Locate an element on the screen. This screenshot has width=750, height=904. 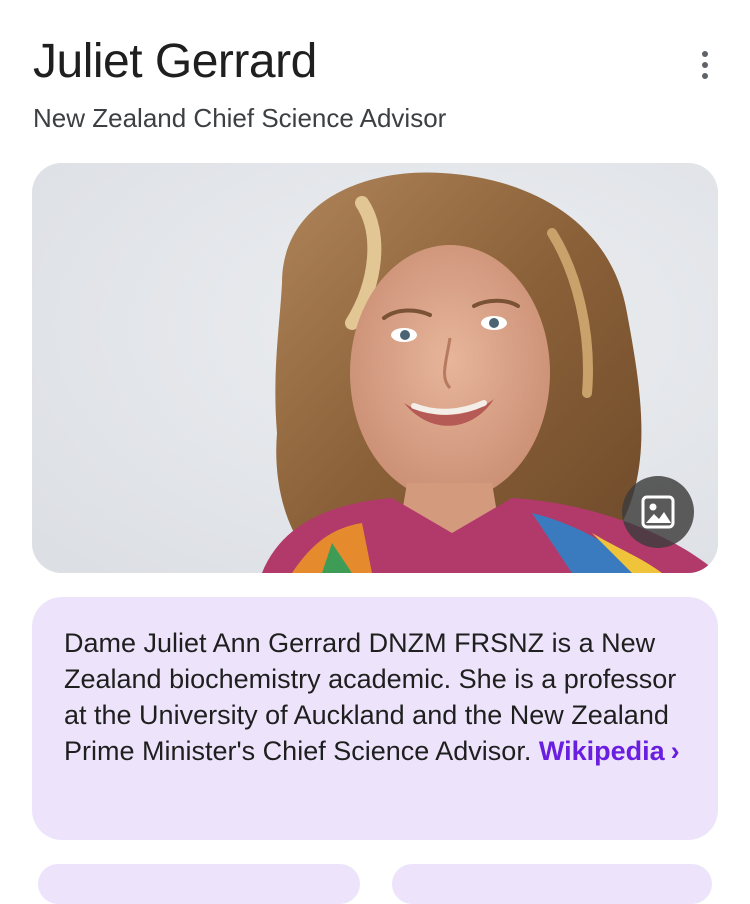
wikipedia-link-label: Wikipedia is located at coordinates (601, 751).